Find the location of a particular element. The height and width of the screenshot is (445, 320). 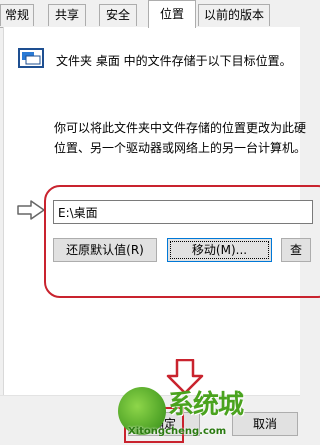

location-path-input: E:\桌面 is located at coordinates (183, 212).